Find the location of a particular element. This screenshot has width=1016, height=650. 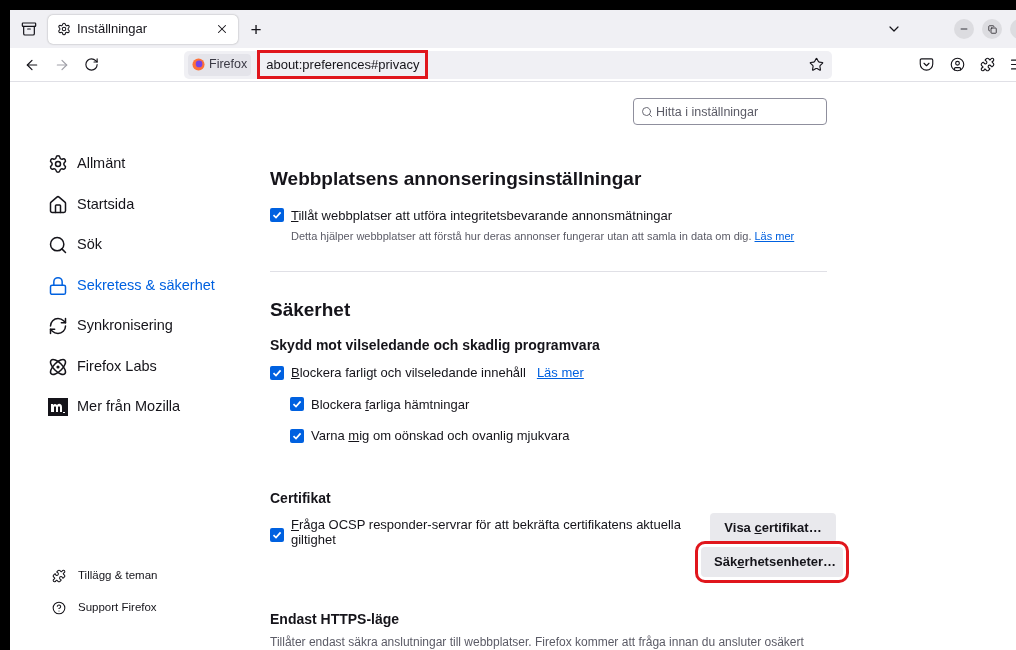

extensions-icon is located at coordinates (987, 64).